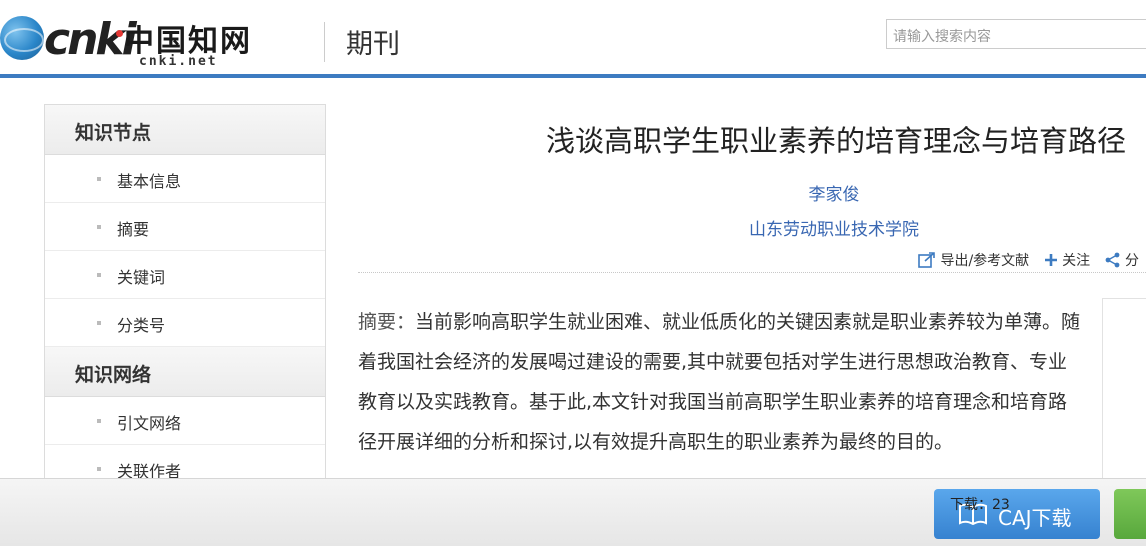  I want to click on search-input: 请输入搜索内容, so click(1016, 34).